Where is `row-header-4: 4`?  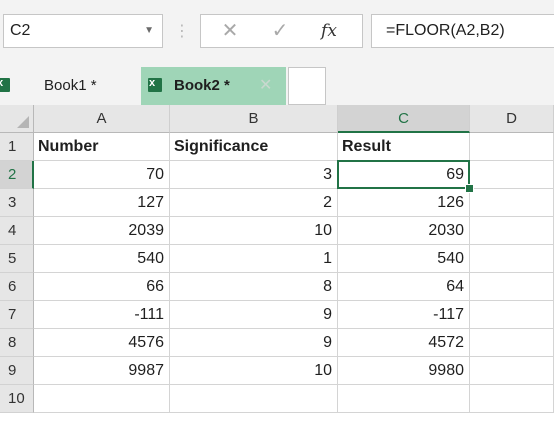 row-header-4: 4 is located at coordinates (17, 231).